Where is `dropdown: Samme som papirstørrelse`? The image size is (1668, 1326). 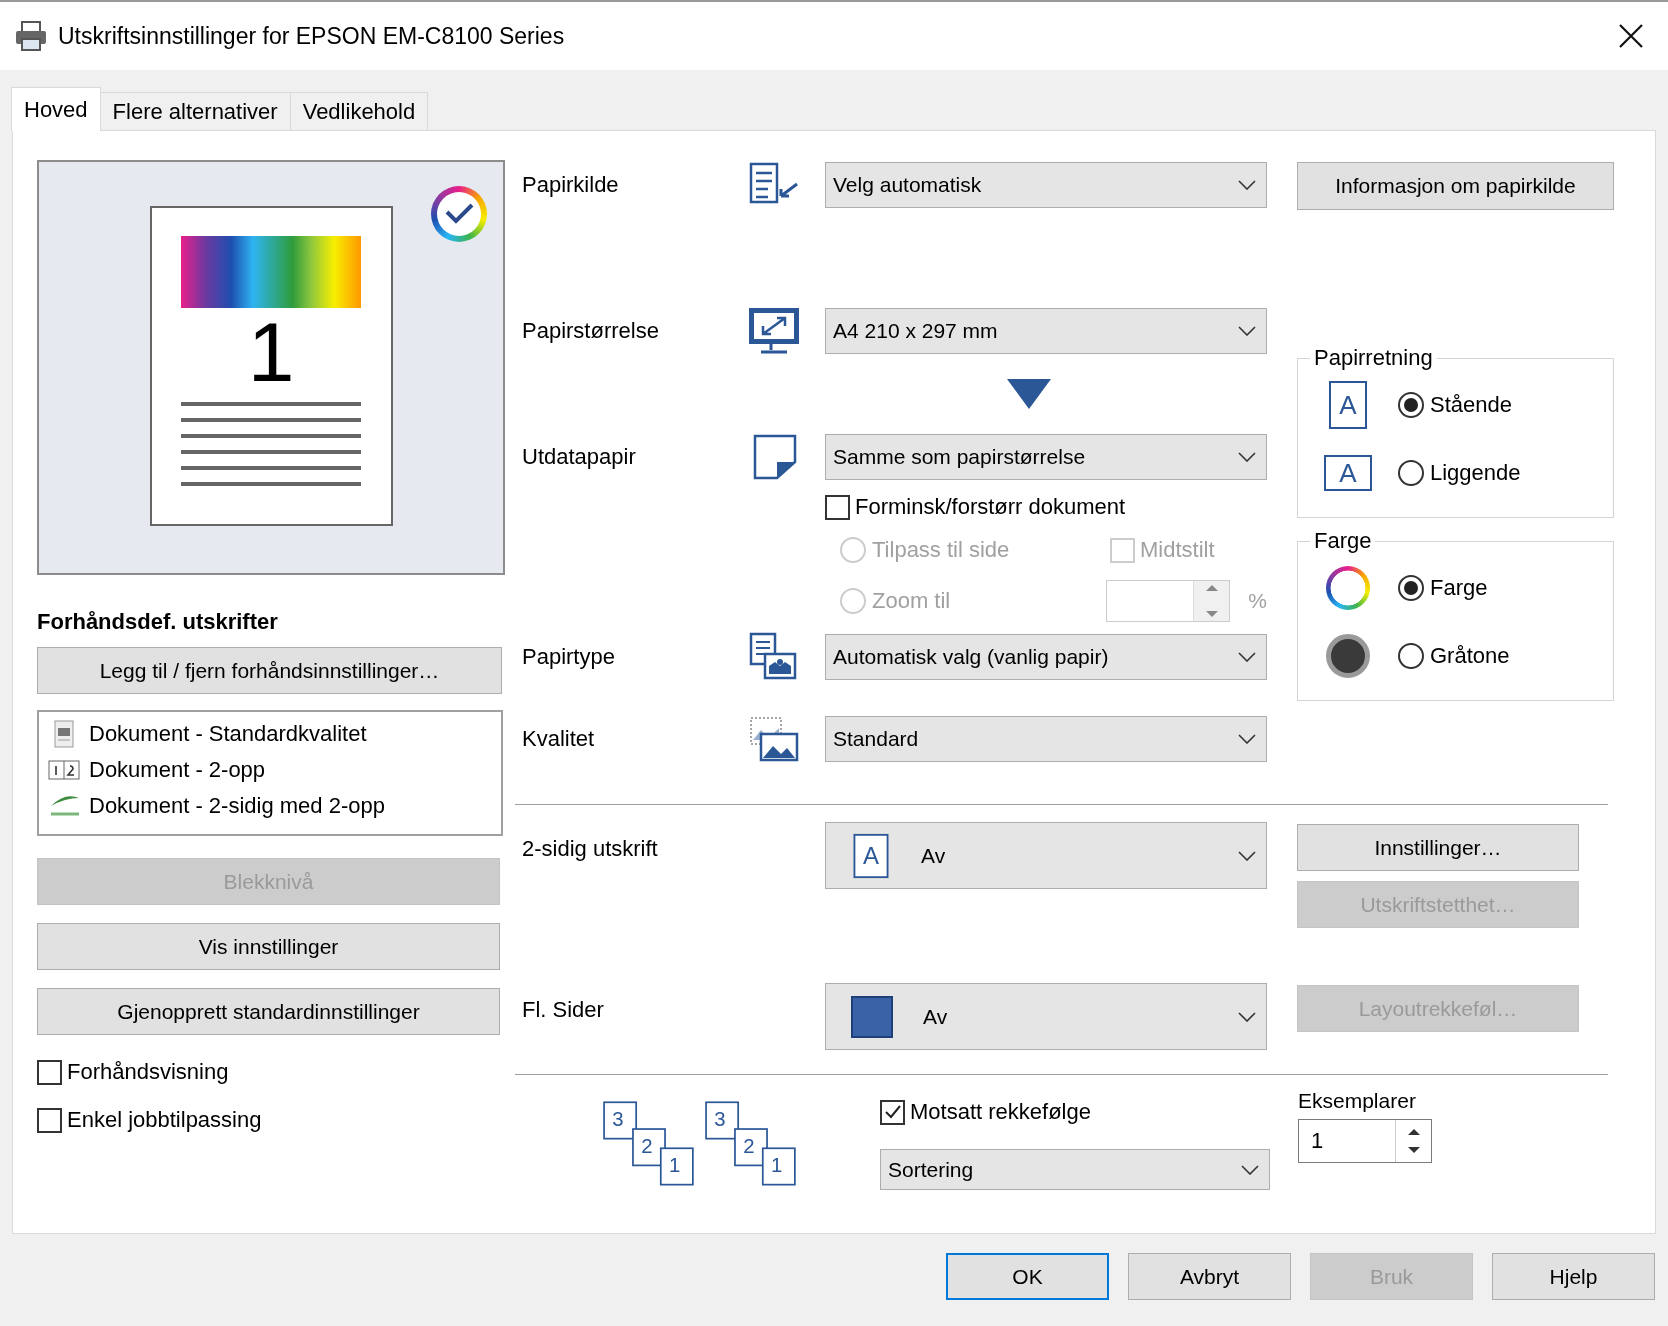
dropdown: Samme som papirstørrelse is located at coordinates (1046, 457).